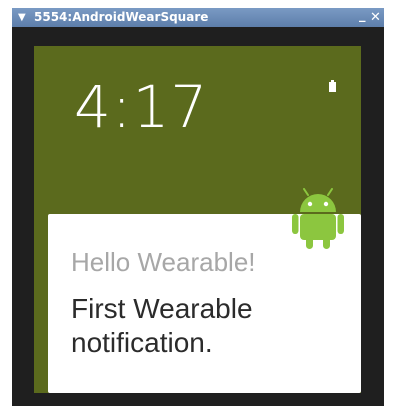 The height and width of the screenshot is (409, 396). What do you see at coordinates (163, 262) in the screenshot?
I see `notification-title: Hello Wearable!` at bounding box center [163, 262].